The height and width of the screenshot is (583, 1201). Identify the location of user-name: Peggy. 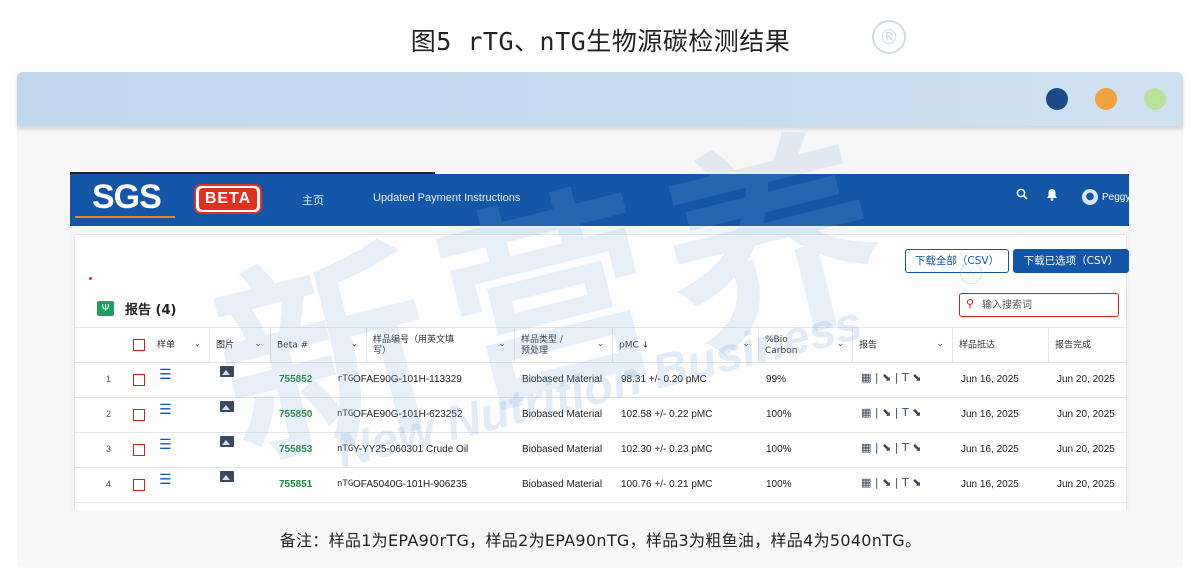
(1115, 197).